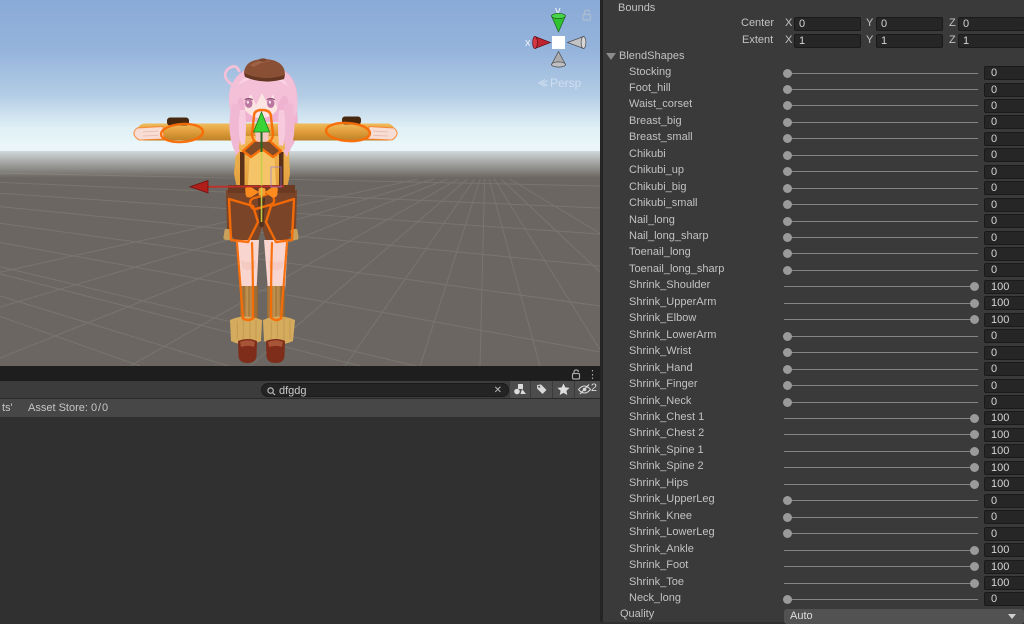 The height and width of the screenshot is (624, 1024). I want to click on svg-text: x, so click(528, 43).